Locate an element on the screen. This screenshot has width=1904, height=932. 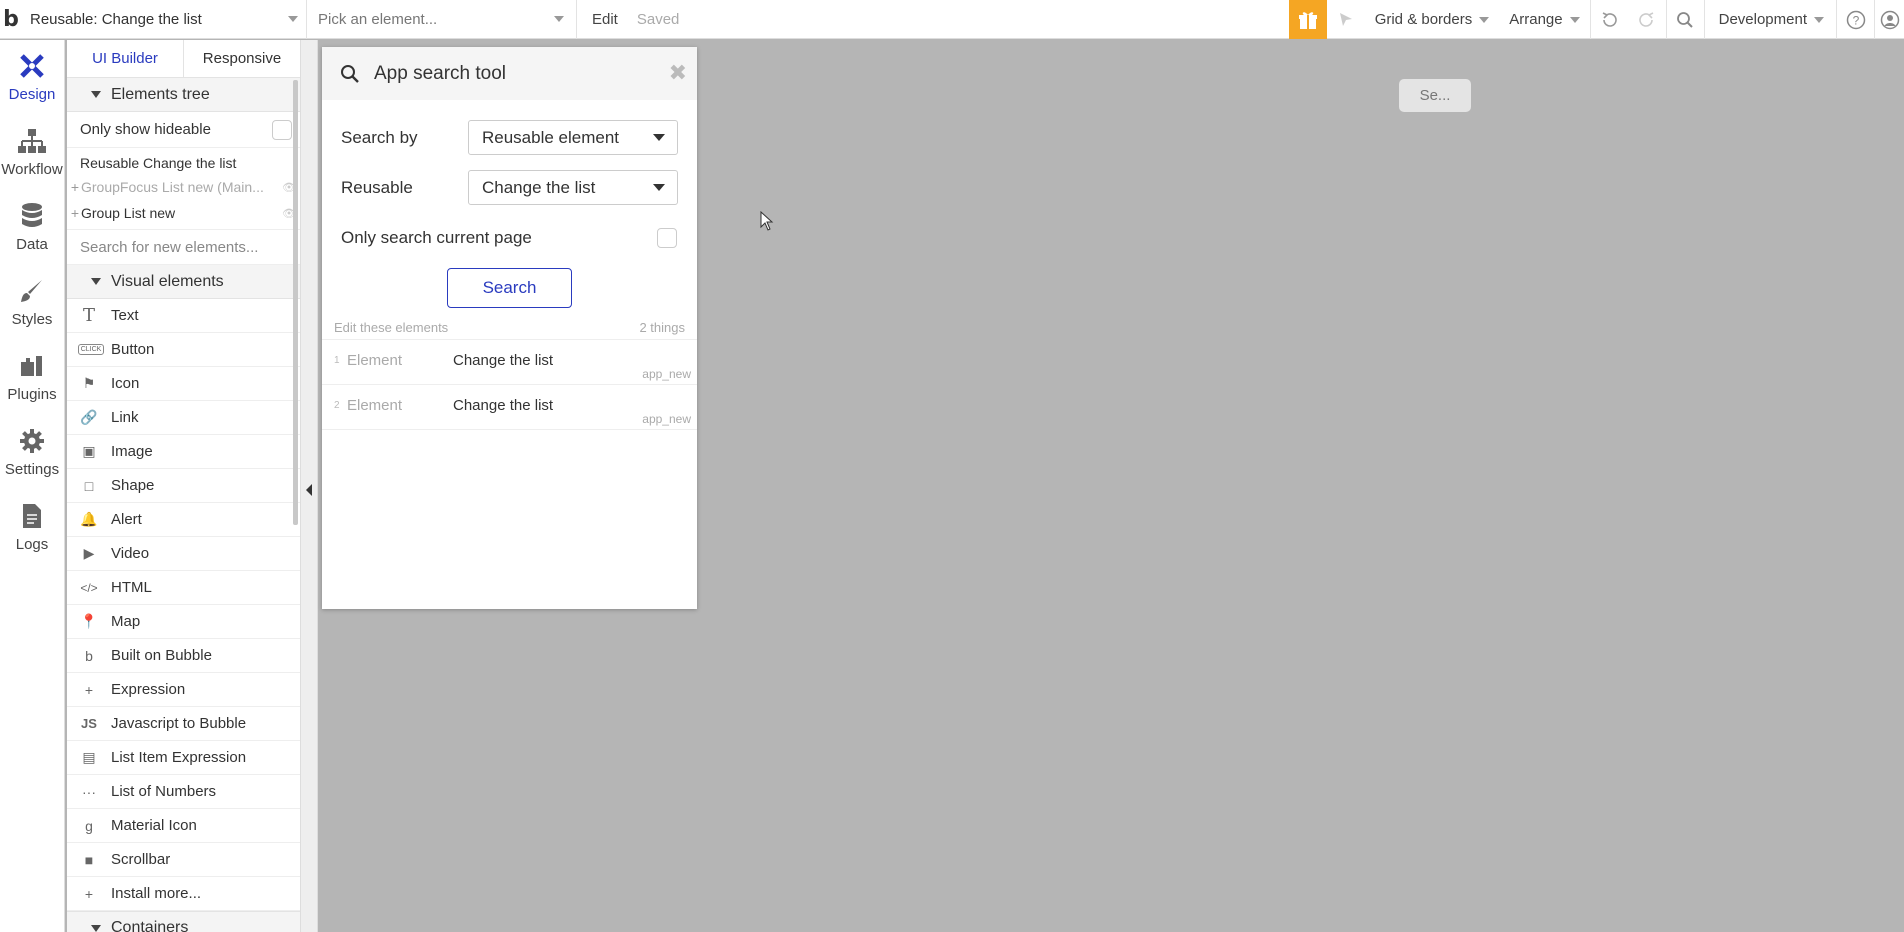
nav-styles: Styles is located at coordinates (32, 302).